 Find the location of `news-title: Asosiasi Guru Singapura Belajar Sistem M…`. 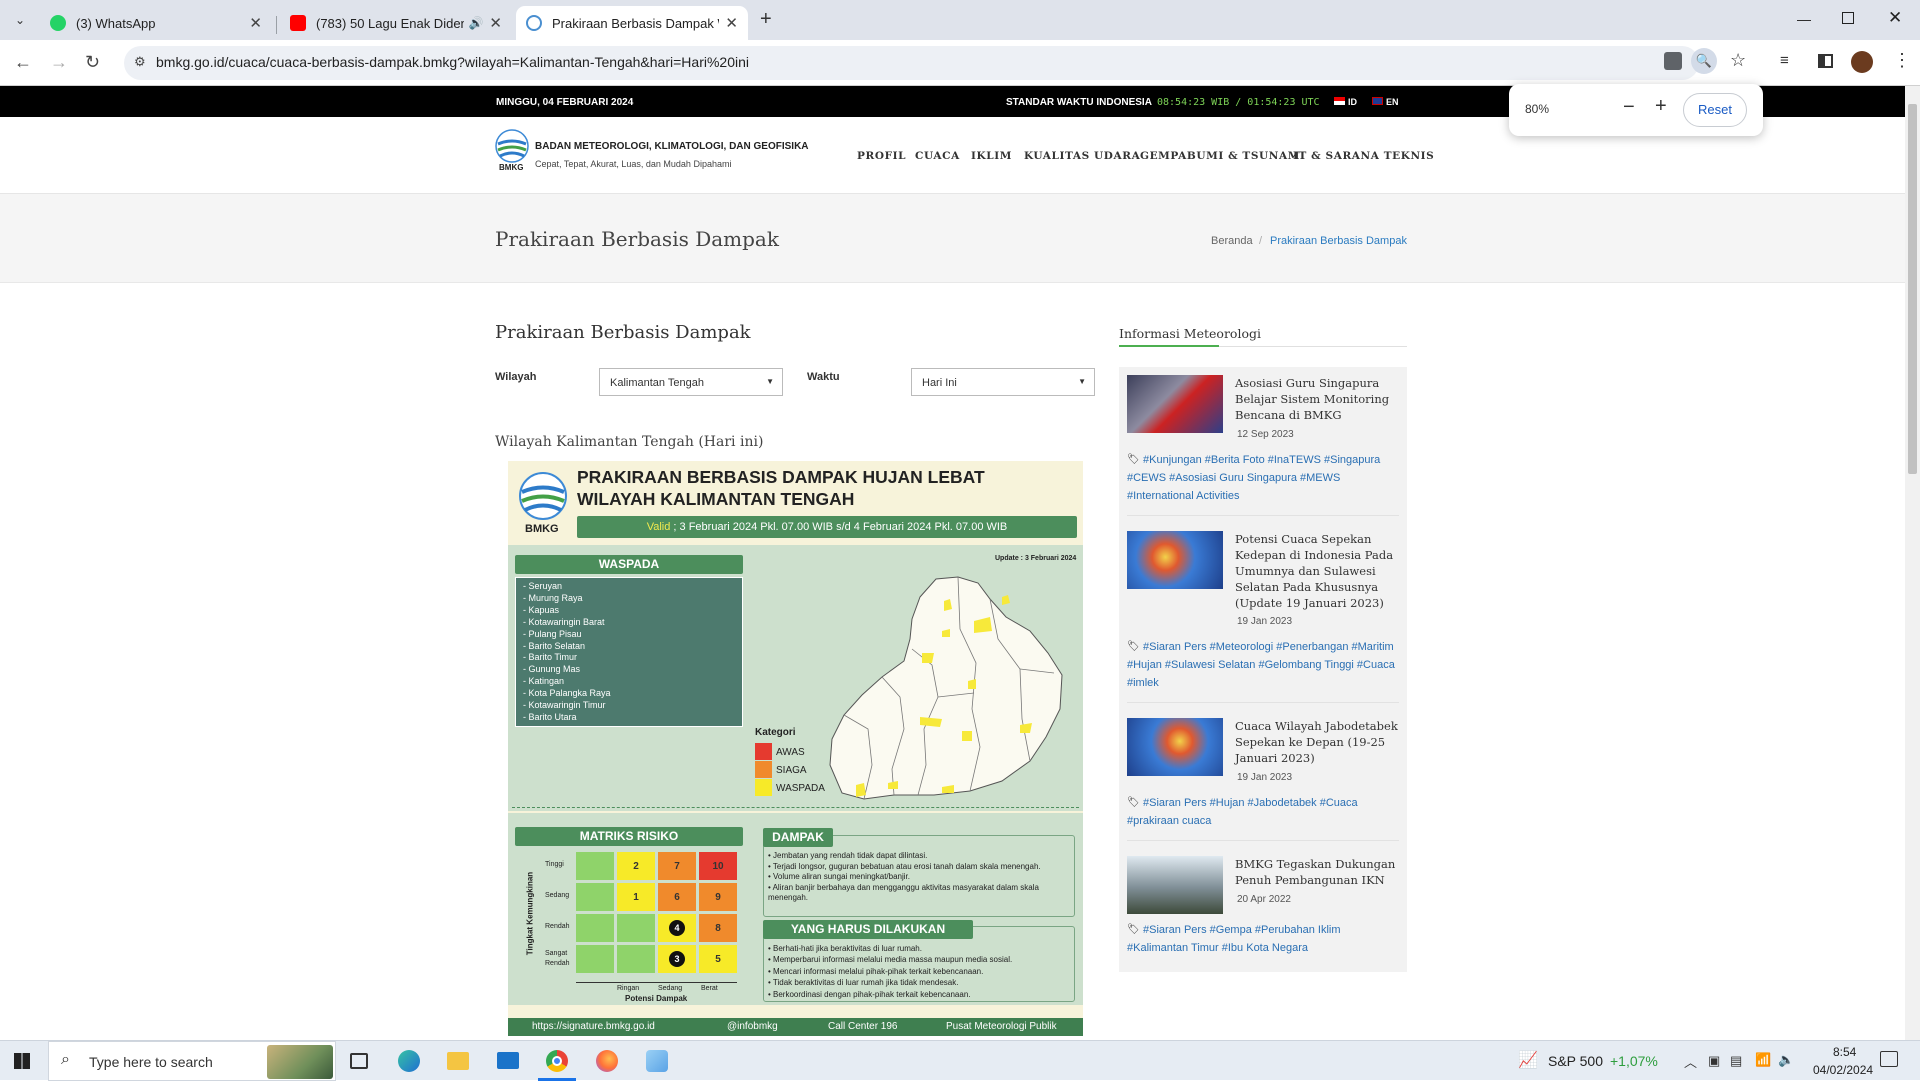

news-title: Asosiasi Guru Singapura Belajar Sistem M… is located at coordinates (1317, 399).